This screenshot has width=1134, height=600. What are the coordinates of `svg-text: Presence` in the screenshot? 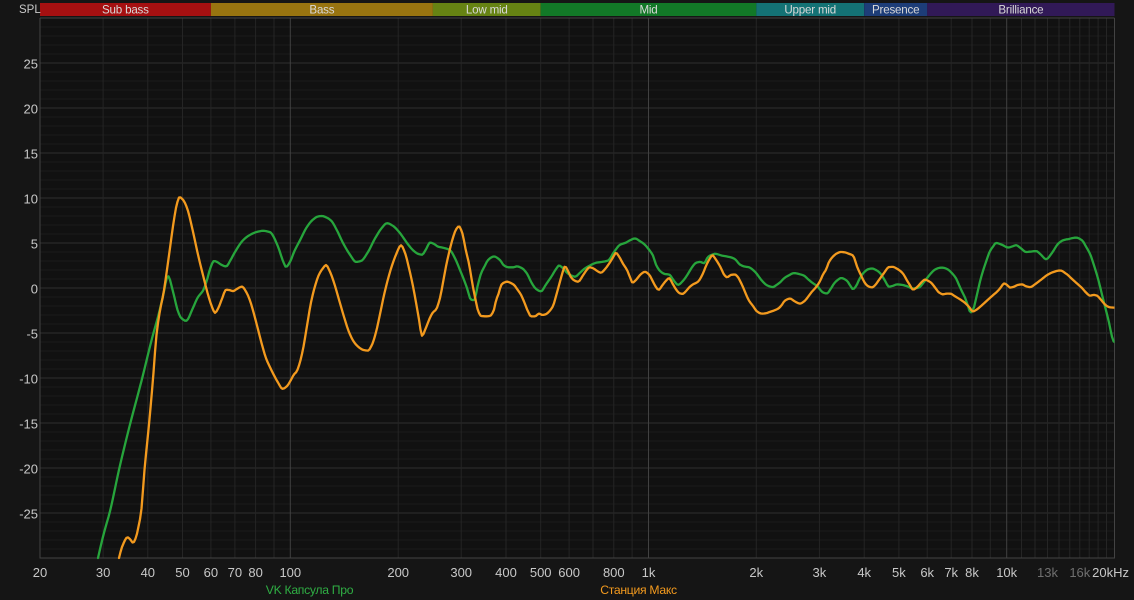 It's located at (895, 9).